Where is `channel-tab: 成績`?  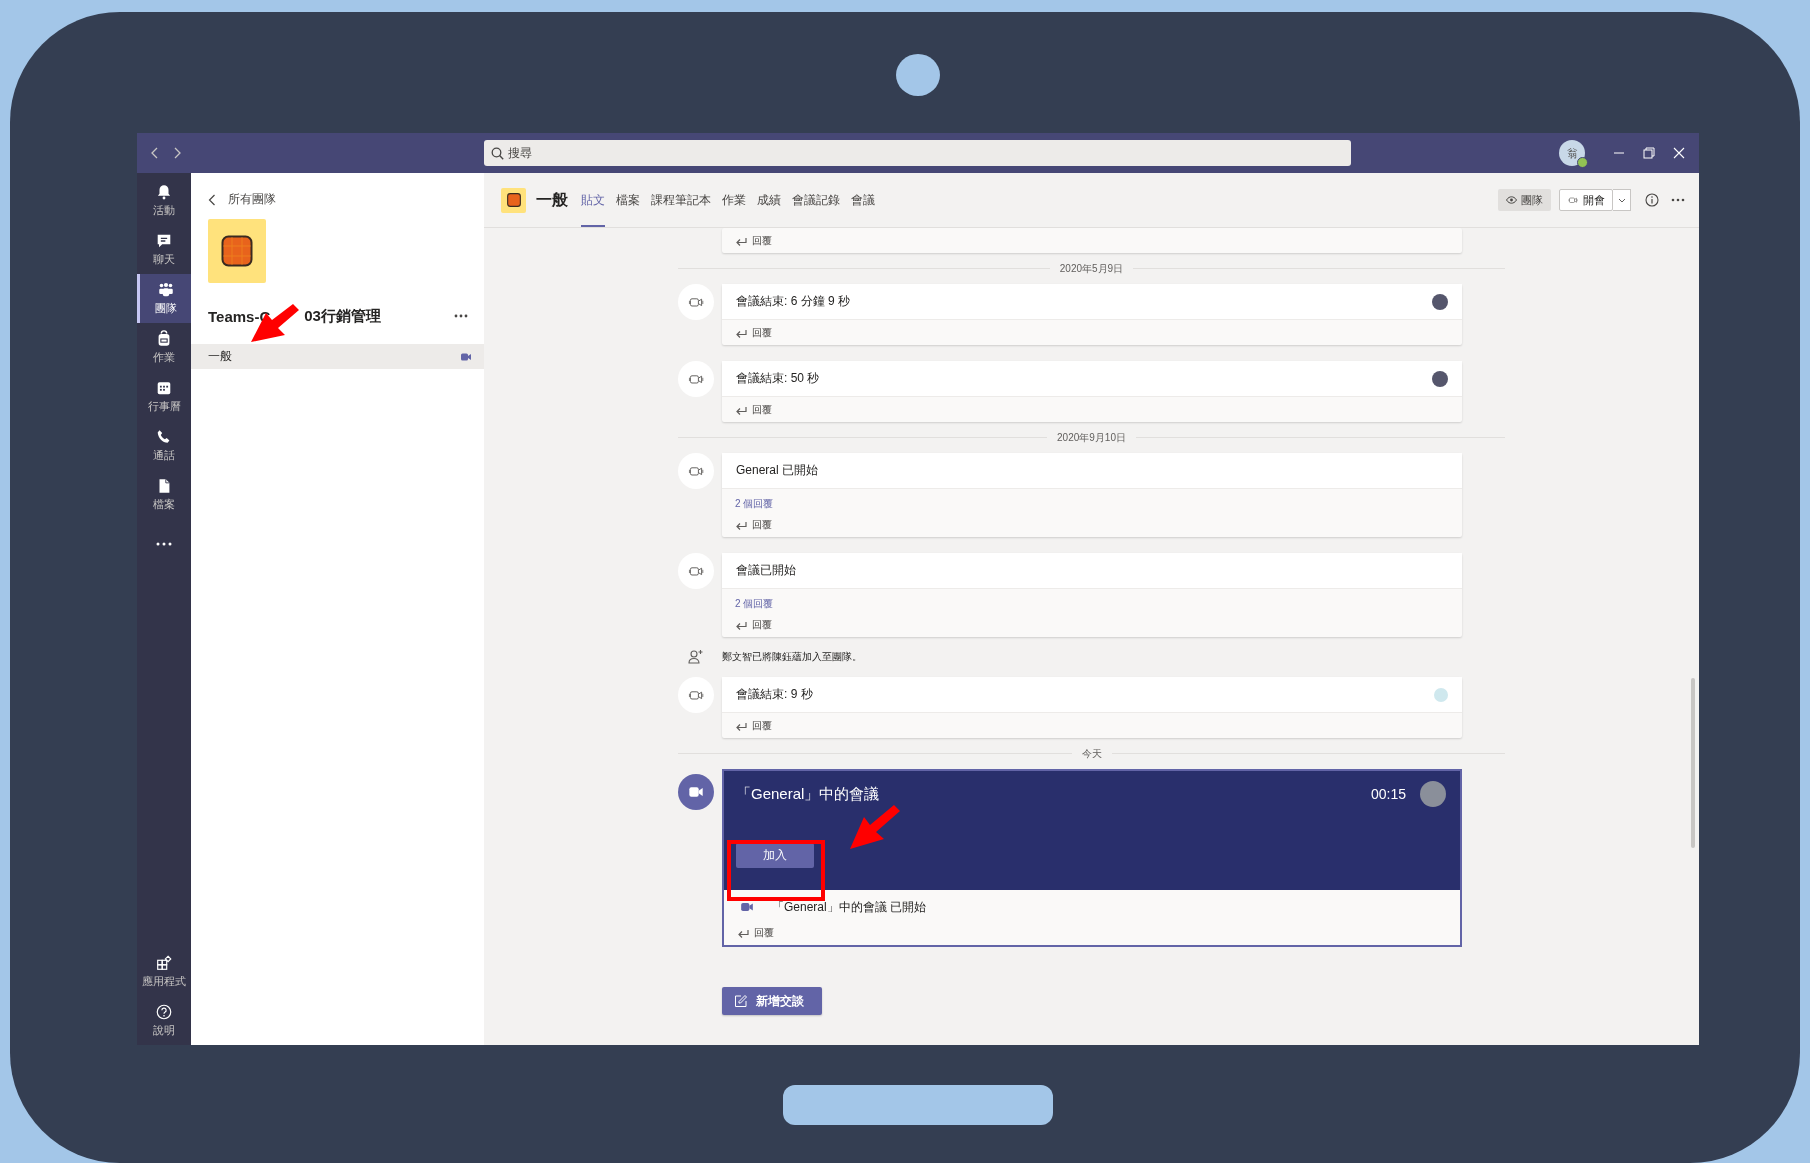 channel-tab: 成績 is located at coordinates (769, 200).